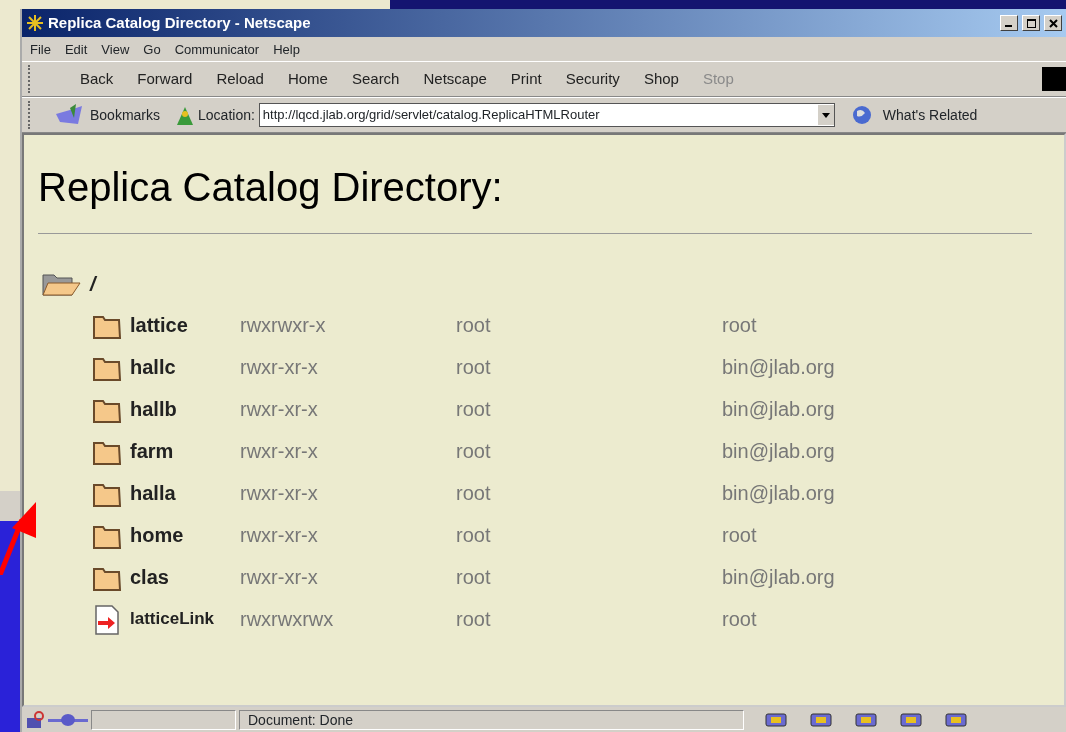 This screenshot has width=1066, height=732. Describe the element at coordinates (40, 49) in the screenshot. I see `menu-item: File` at that location.